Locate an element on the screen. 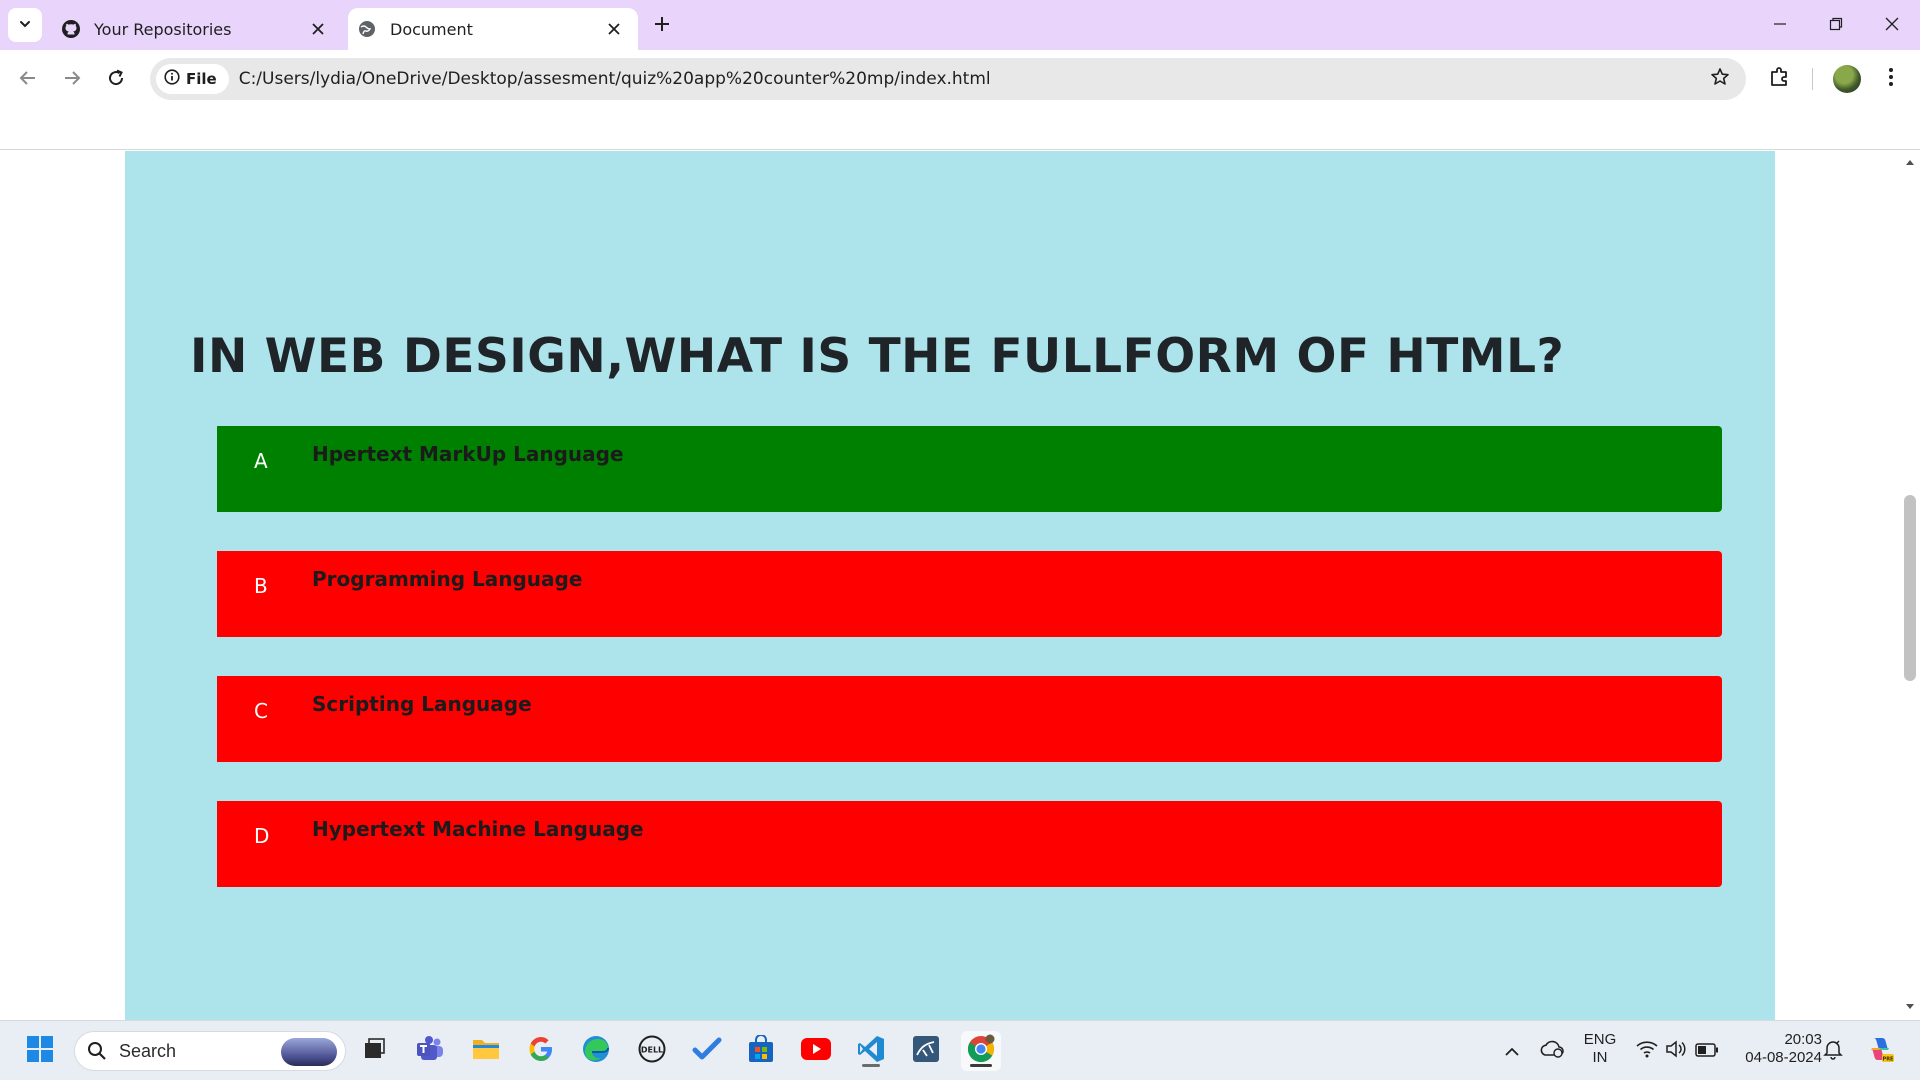 This screenshot has width=1920, height=1080. search-label: Search is located at coordinates (148, 1050).